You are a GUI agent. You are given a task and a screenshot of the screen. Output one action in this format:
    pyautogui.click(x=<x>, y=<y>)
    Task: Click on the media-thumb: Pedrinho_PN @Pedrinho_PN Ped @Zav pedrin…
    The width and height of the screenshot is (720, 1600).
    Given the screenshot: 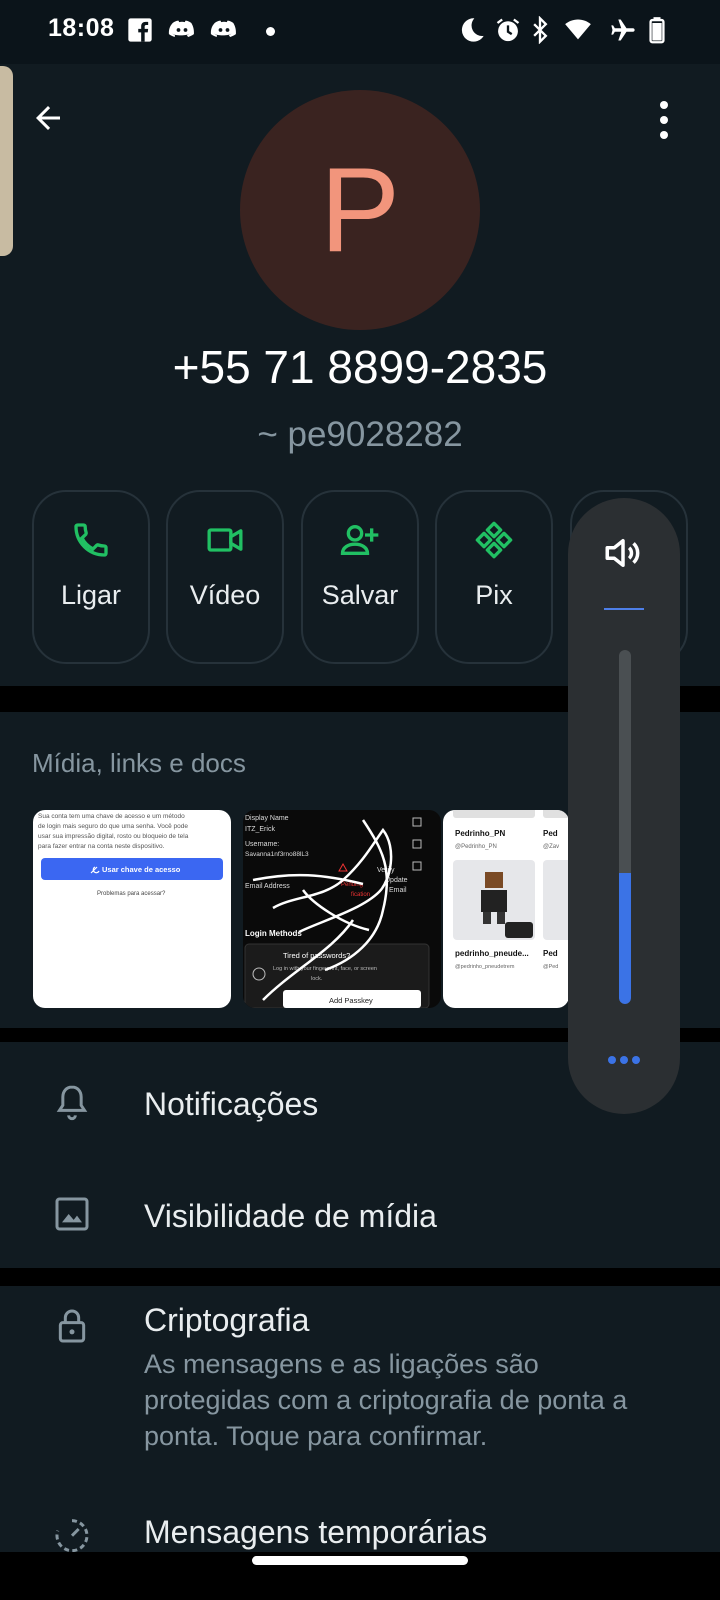 What is the action you would take?
    pyautogui.click(x=506, y=909)
    